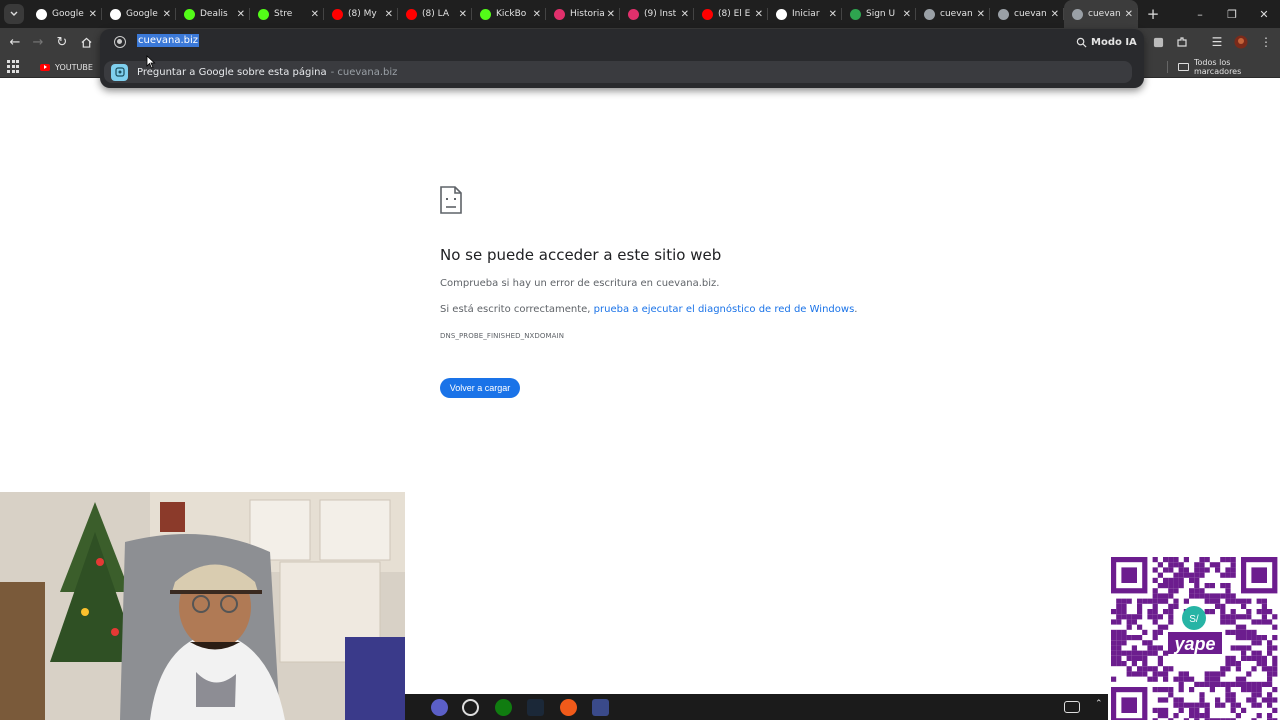  What do you see at coordinates (439, 707) in the screenshot?
I see `messenger-icon` at bounding box center [439, 707].